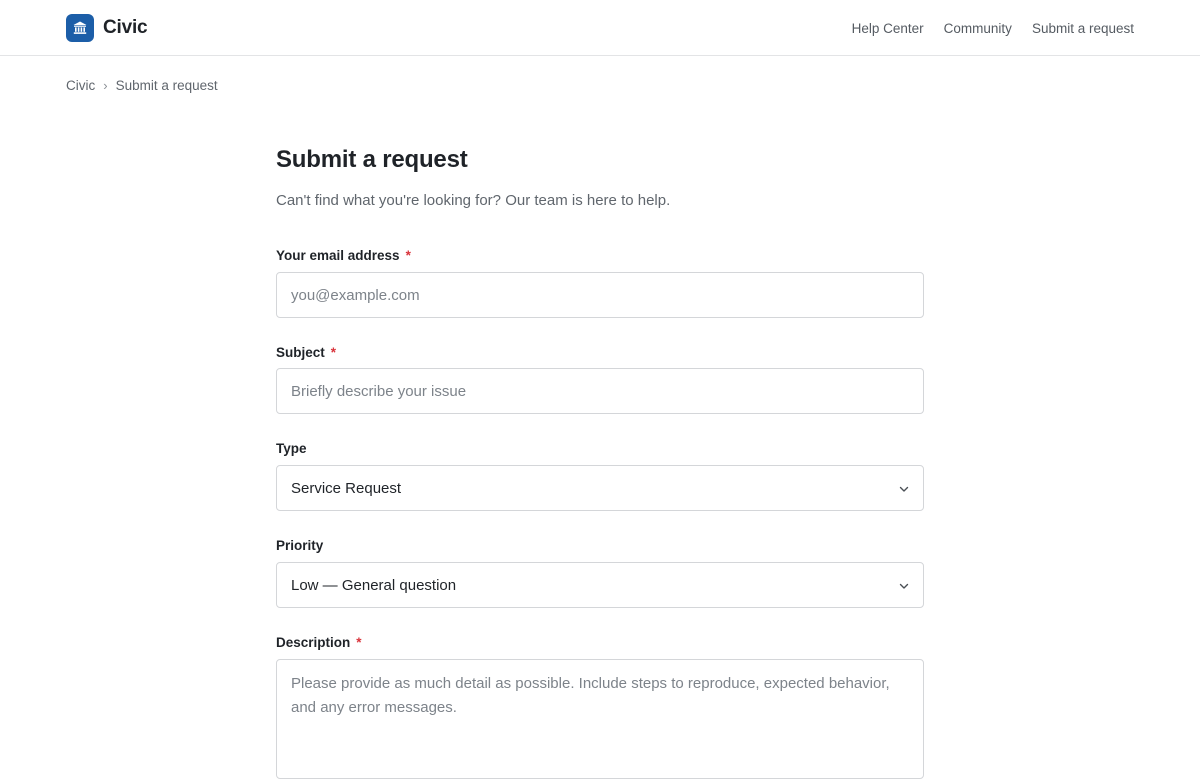 The width and height of the screenshot is (1200, 779). Describe the element at coordinates (300, 352) in the screenshot. I see `subject-label-text: Subject` at that location.